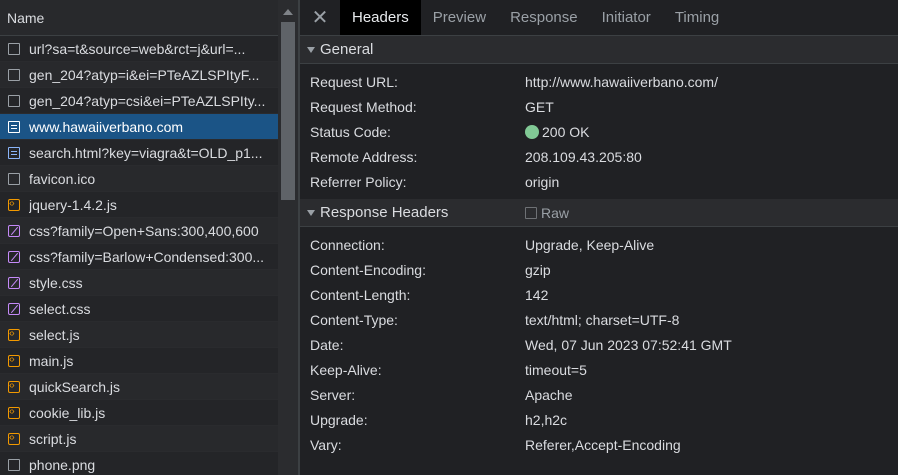 The image size is (898, 475). I want to click on header-row: Connection: Upgrade, Keep-Alive, so click(599, 244).